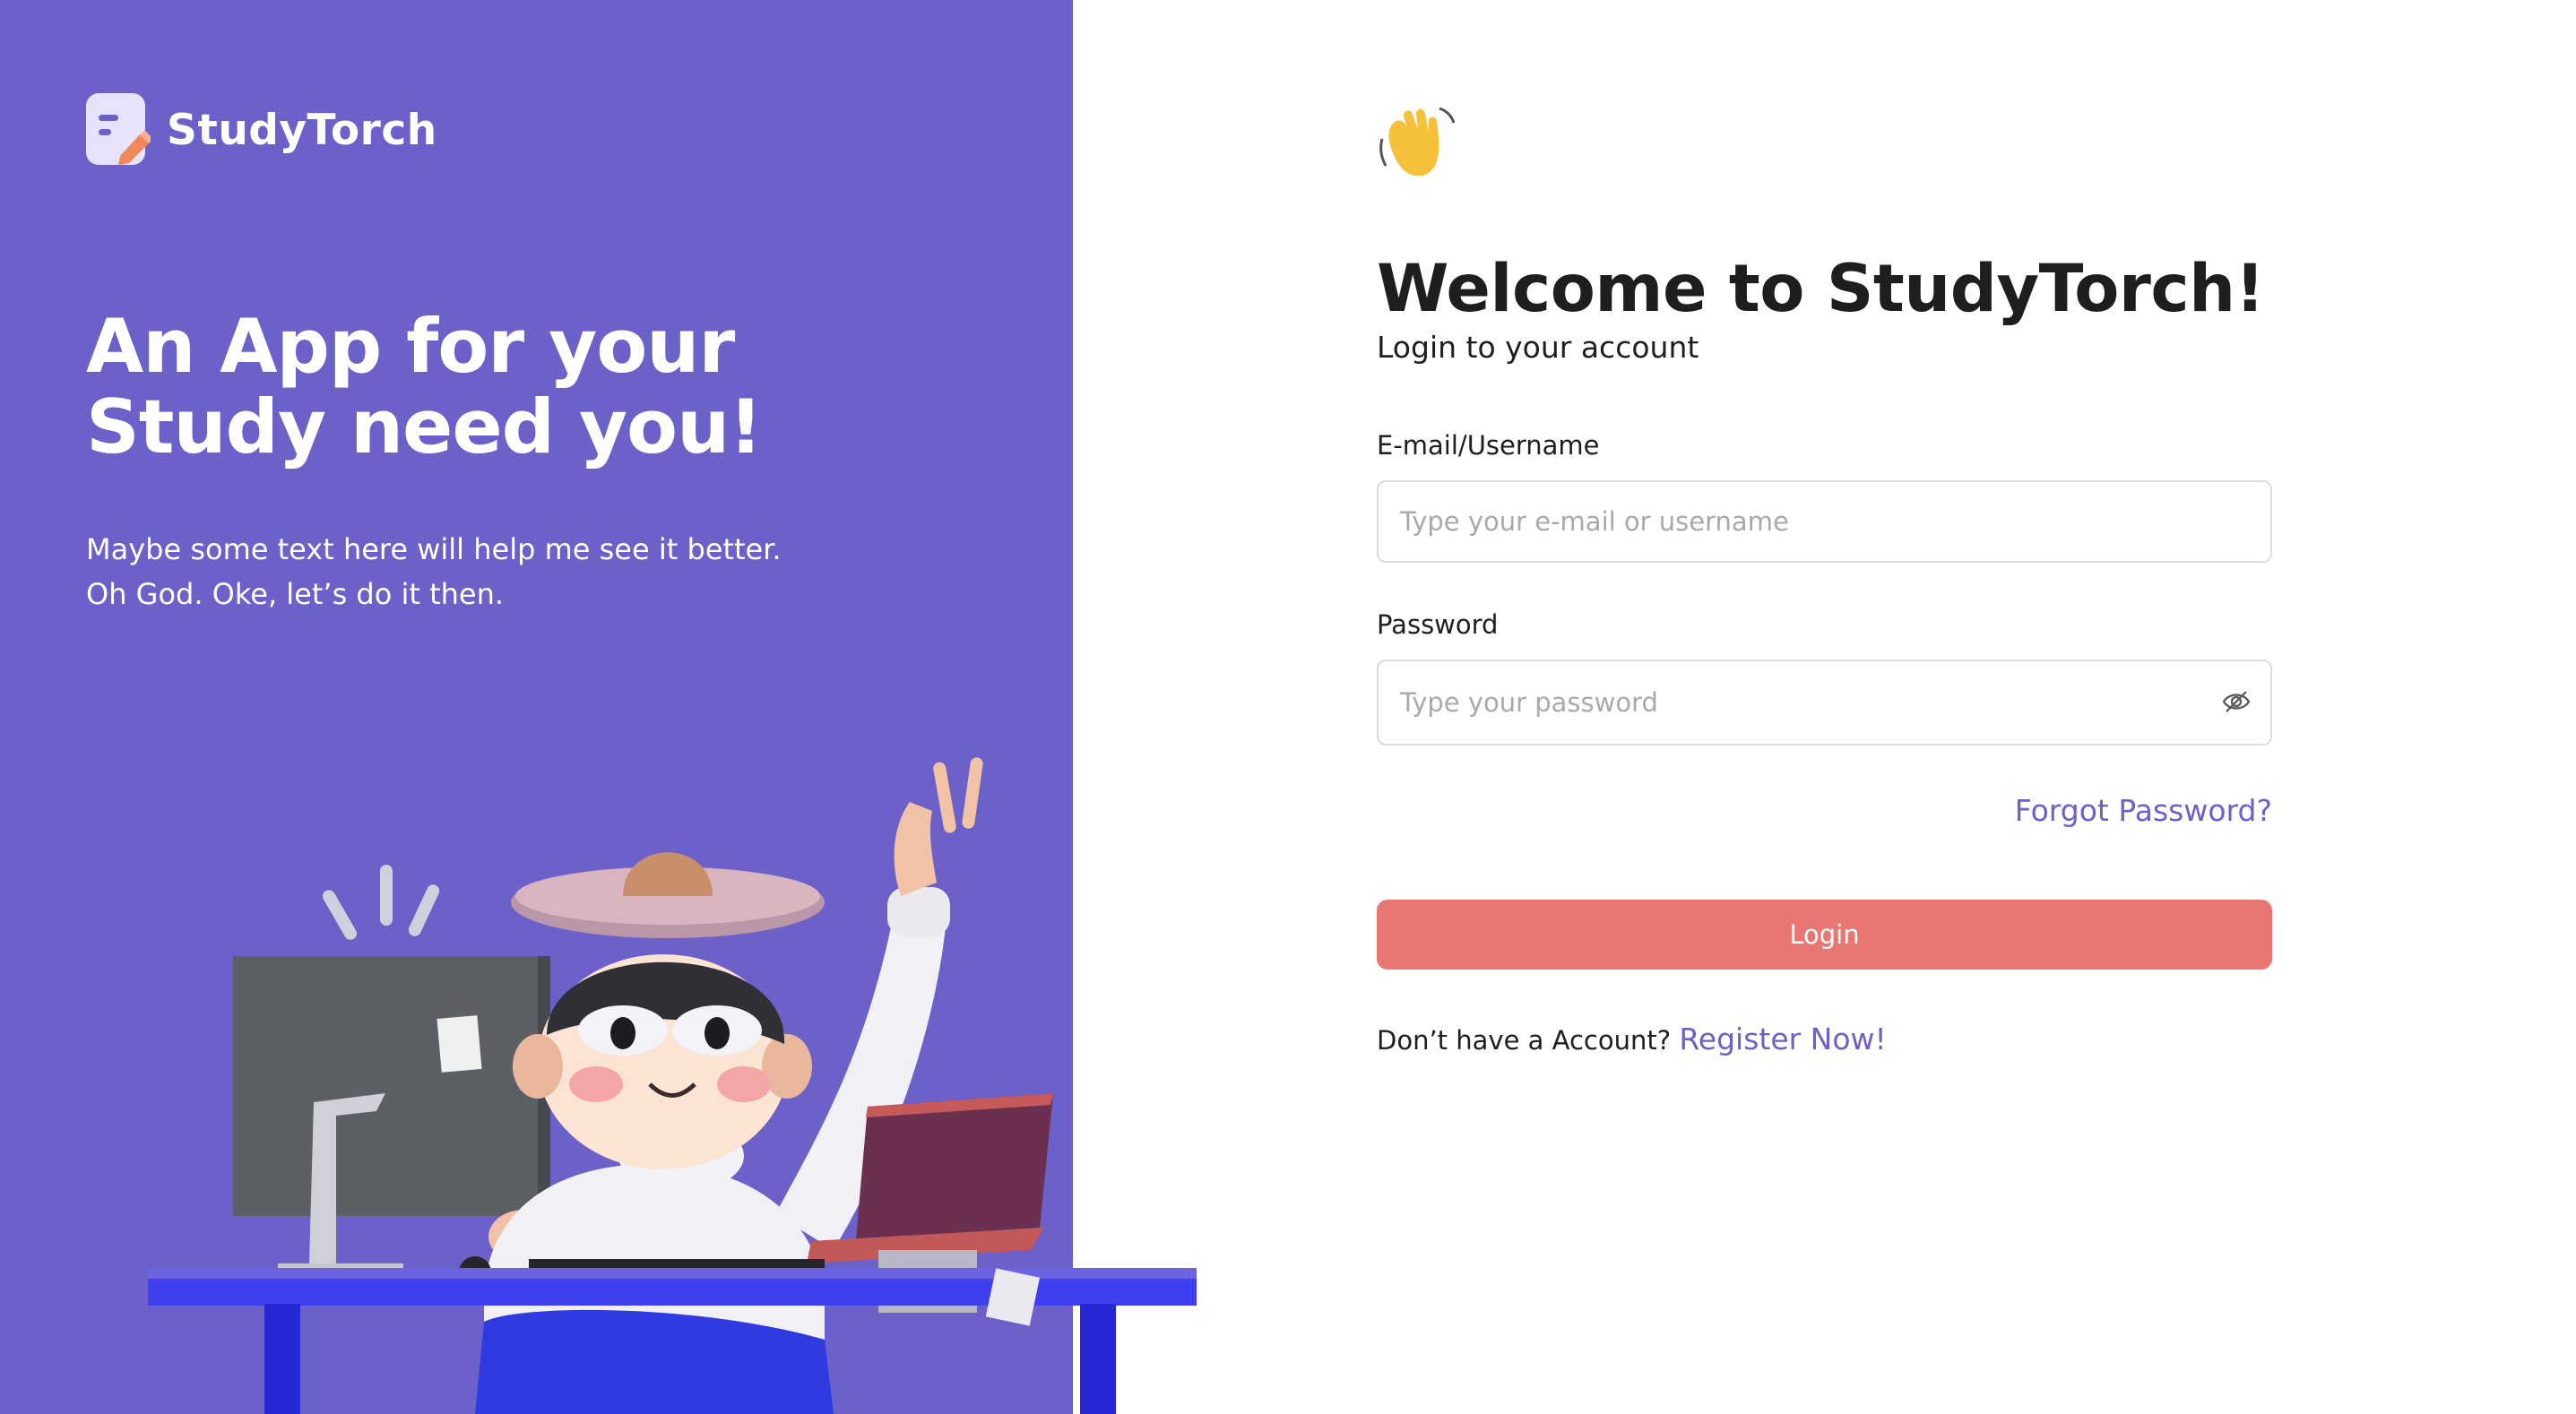  Describe the element at coordinates (1782, 1039) in the screenshot. I see `register-link: Register Now!` at that location.